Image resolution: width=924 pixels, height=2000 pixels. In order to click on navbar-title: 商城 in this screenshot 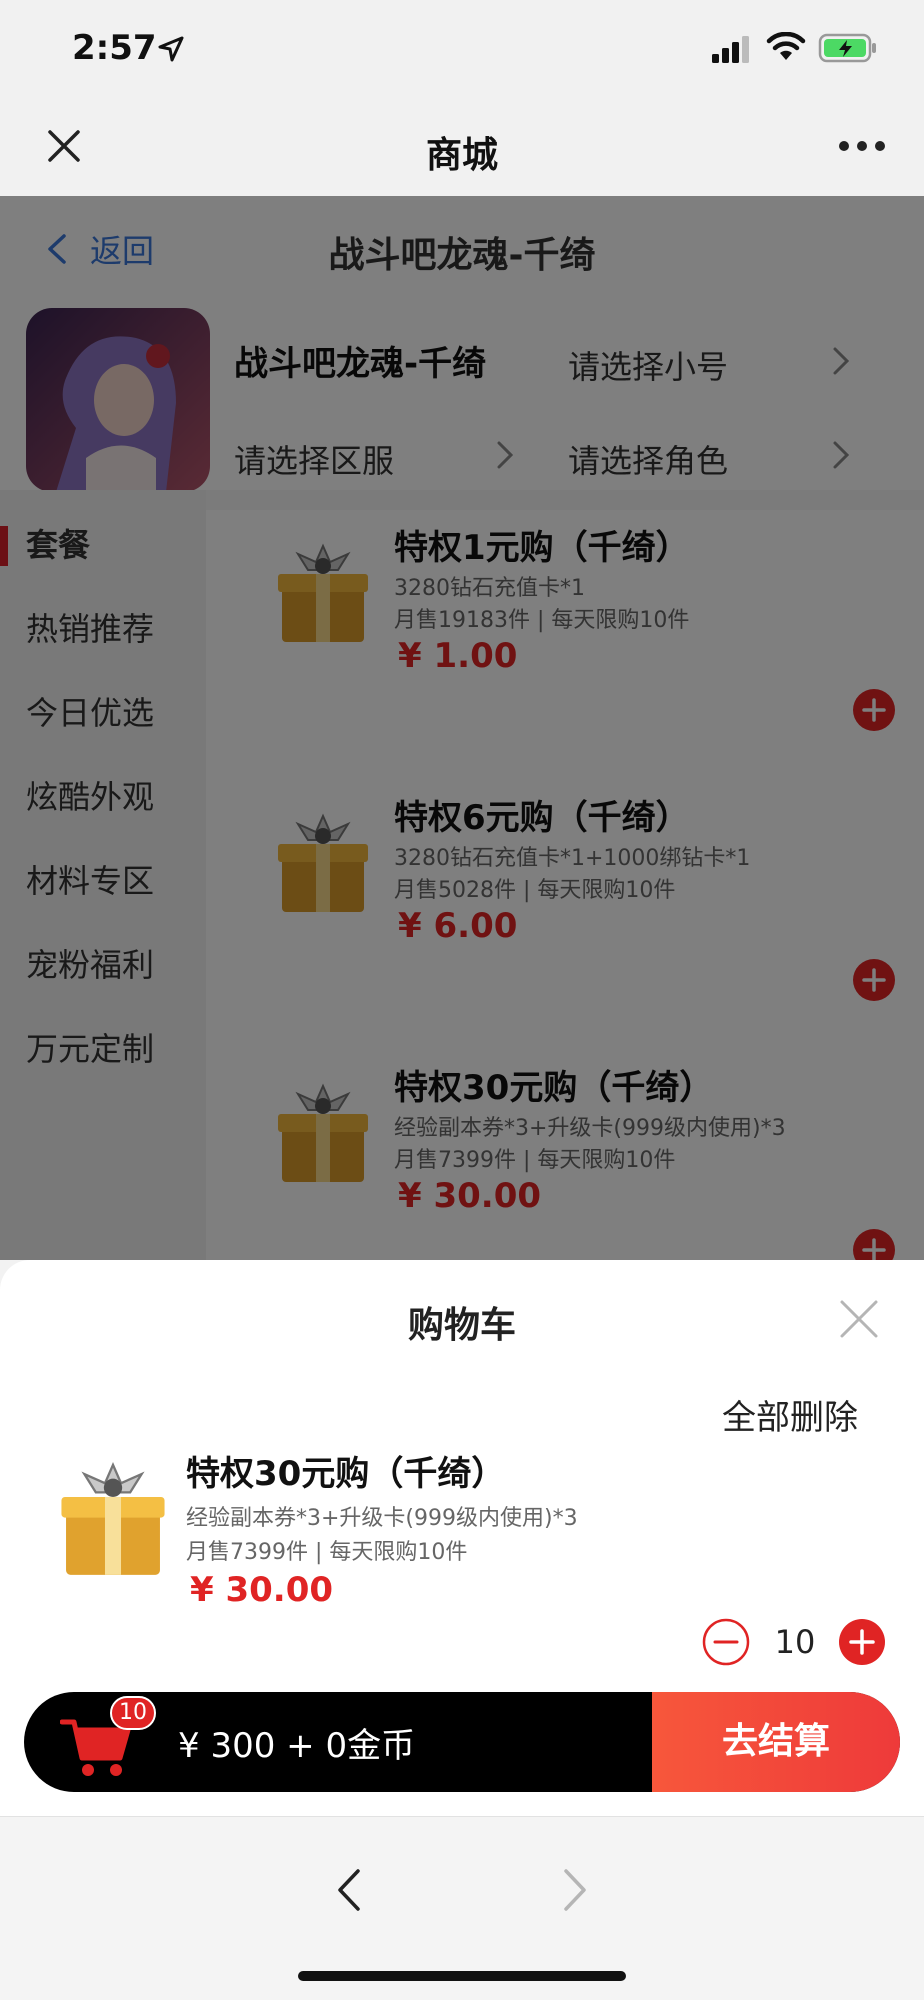, I will do `click(461, 155)`.